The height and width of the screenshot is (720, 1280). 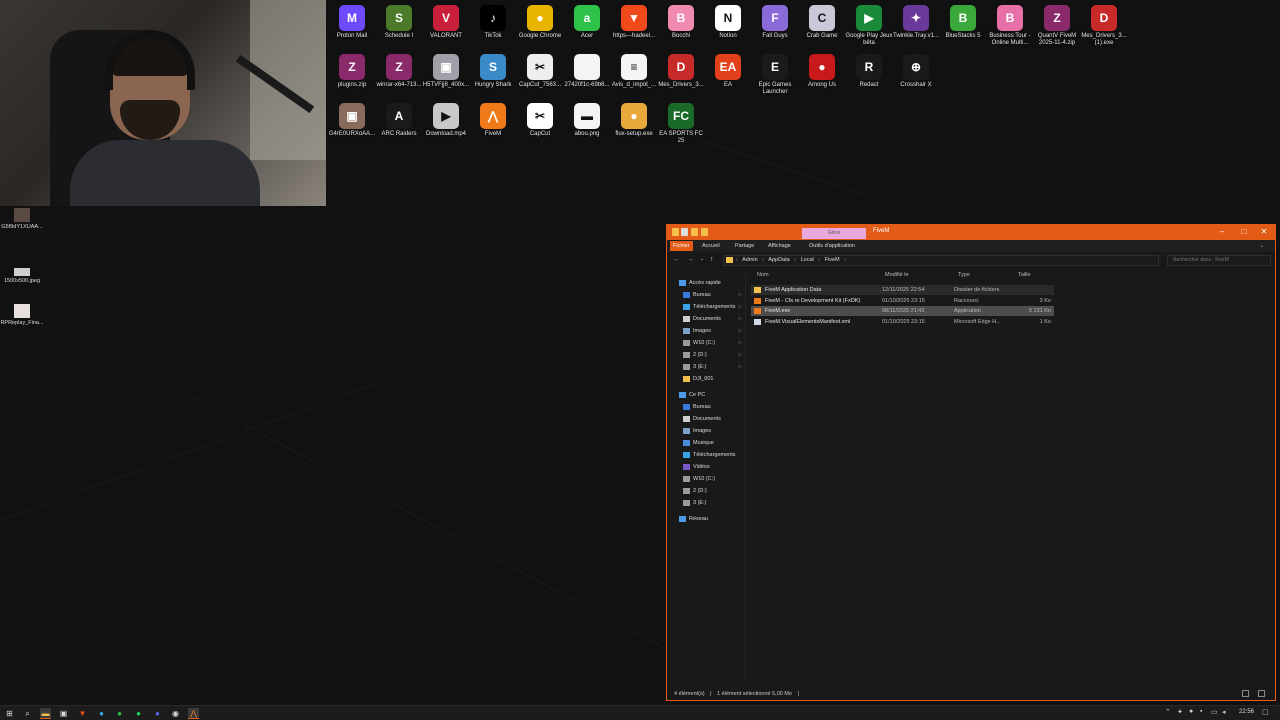 What do you see at coordinates (702, 259) in the screenshot?
I see `recent-chevron-icon: ⌄` at bounding box center [702, 259].